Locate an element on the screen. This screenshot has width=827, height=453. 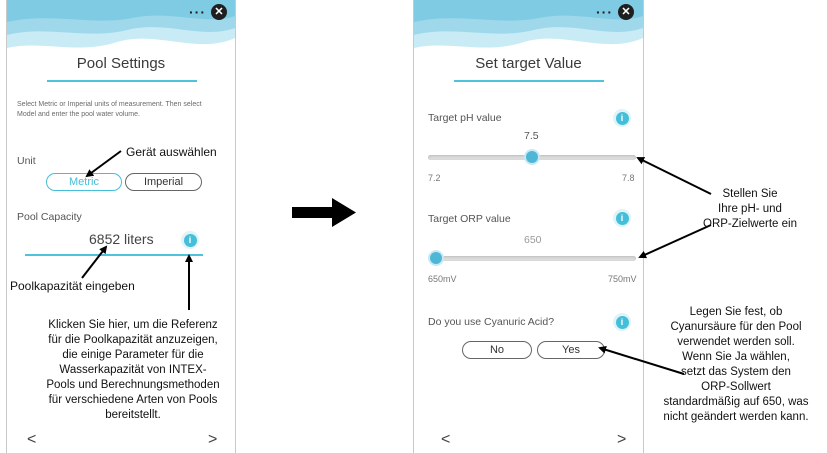
orp-slider-track is located at coordinates (532, 258).